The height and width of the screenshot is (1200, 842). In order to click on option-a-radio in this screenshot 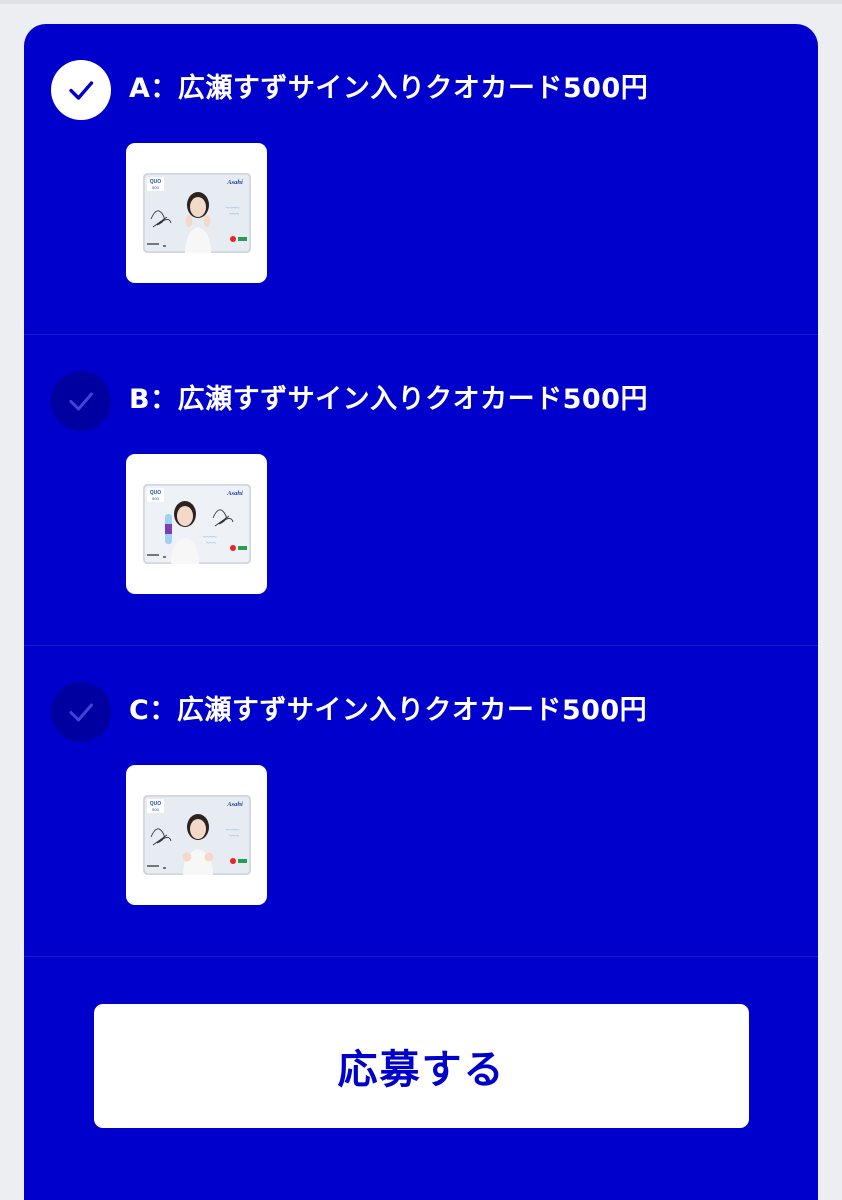, I will do `click(81, 90)`.